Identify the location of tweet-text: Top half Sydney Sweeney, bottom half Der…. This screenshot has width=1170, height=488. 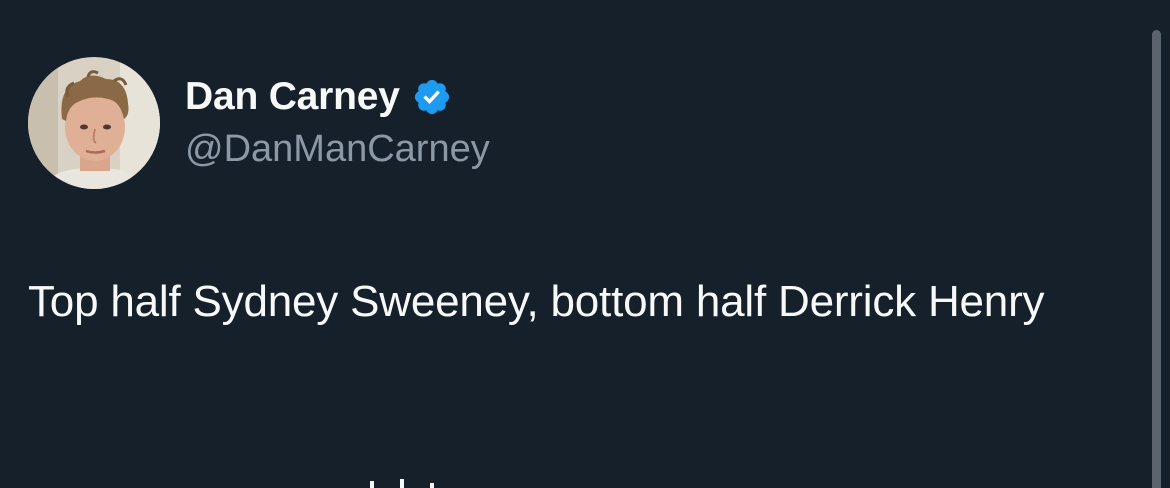
(536, 301).